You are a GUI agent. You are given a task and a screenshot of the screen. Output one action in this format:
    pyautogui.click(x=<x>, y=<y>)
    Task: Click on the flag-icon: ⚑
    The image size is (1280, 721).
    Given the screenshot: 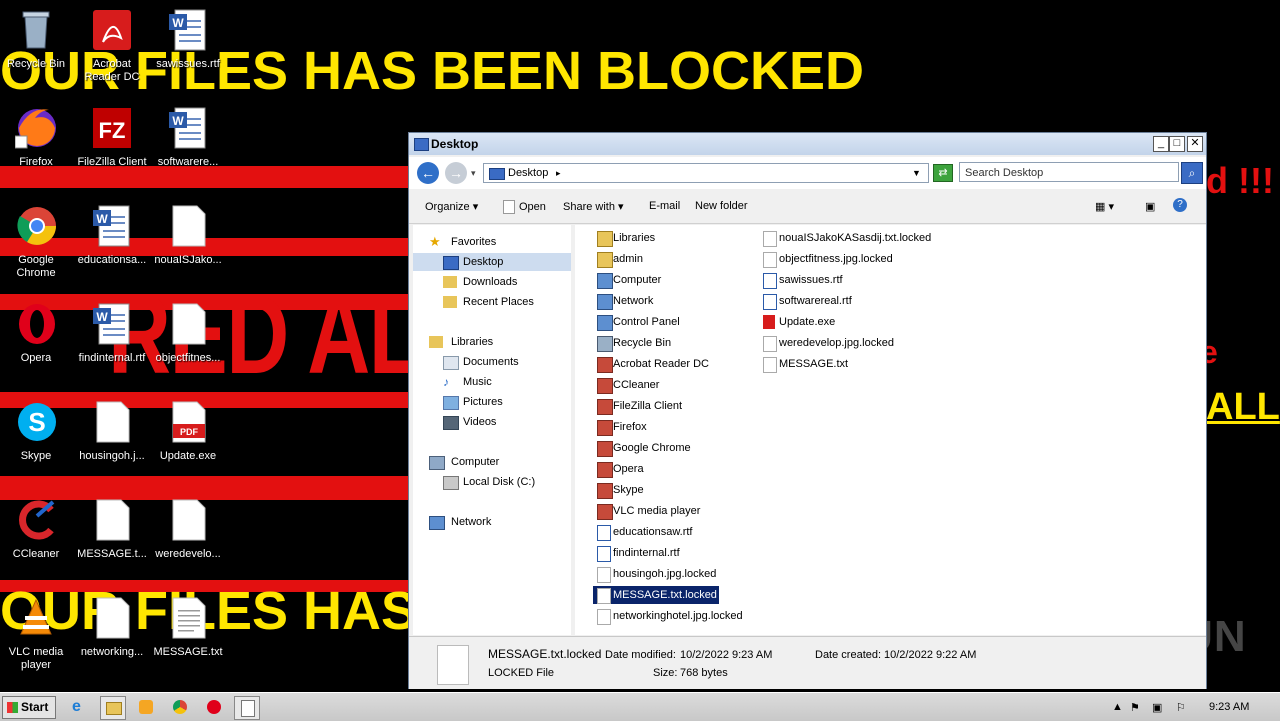 What is the action you would take?
    pyautogui.click(x=1135, y=707)
    